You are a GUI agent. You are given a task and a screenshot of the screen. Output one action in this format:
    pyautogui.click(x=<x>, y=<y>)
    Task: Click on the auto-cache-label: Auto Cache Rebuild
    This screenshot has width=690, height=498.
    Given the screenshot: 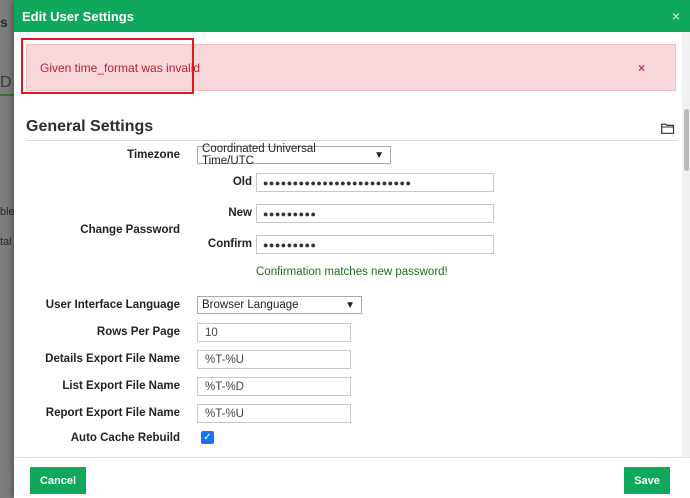 What is the action you would take?
    pyautogui.click(x=125, y=438)
    